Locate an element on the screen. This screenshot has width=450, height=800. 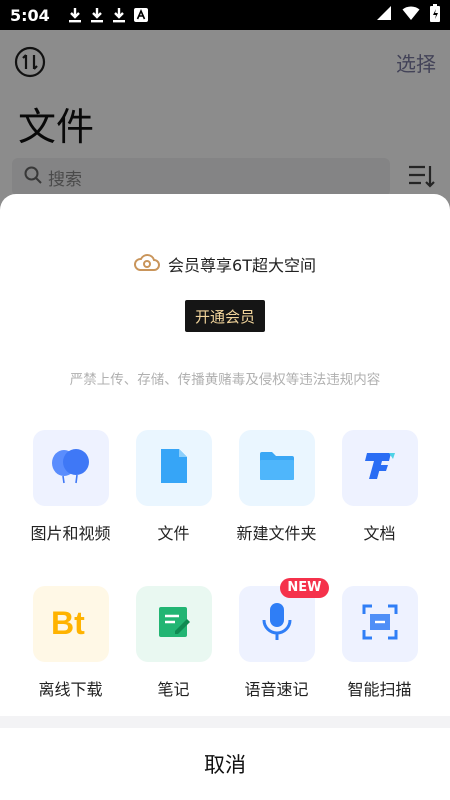
wifi-icon is located at coordinates (411, 15).